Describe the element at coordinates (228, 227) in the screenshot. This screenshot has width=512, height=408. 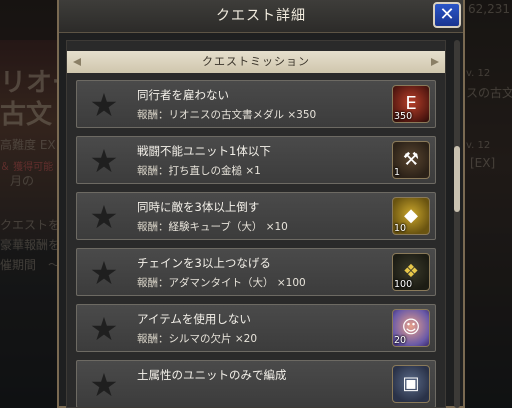
I see `reward-text: 経験キューブ（大） ×10` at that location.